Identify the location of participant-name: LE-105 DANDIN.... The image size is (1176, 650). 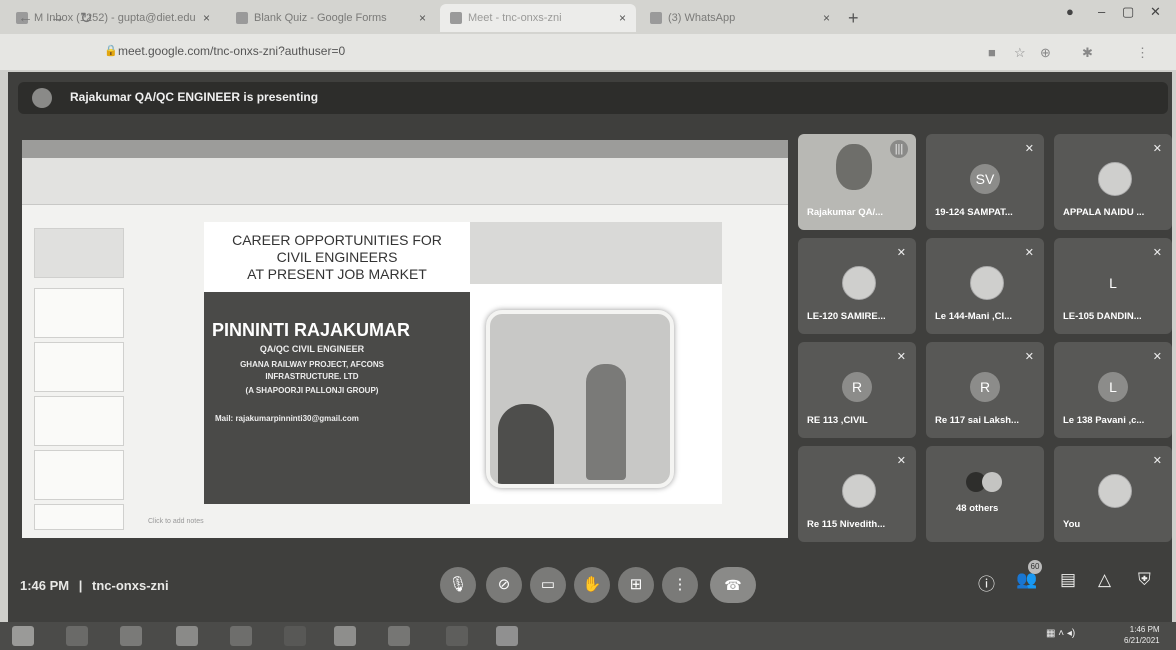
(1102, 316).